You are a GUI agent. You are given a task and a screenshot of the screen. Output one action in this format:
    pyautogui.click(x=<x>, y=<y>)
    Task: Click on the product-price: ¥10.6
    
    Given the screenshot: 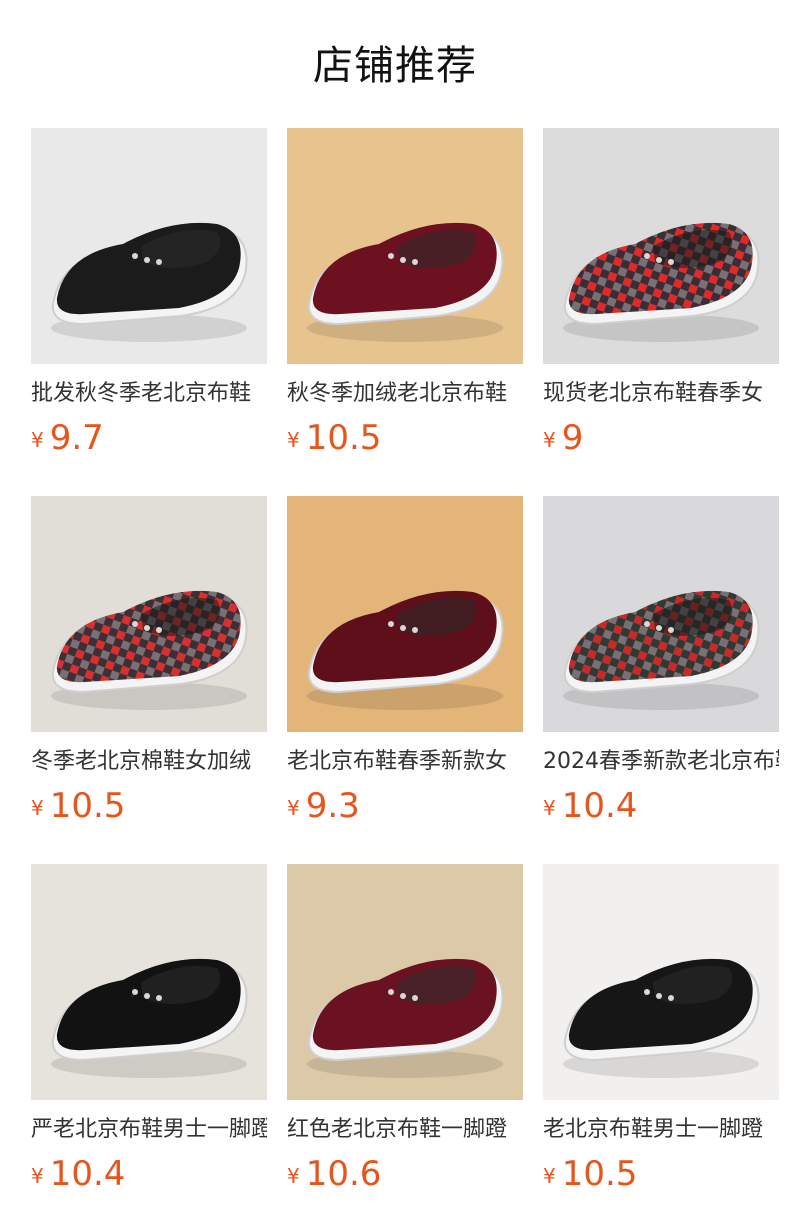 What is the action you would take?
    pyautogui.click(x=405, y=1174)
    